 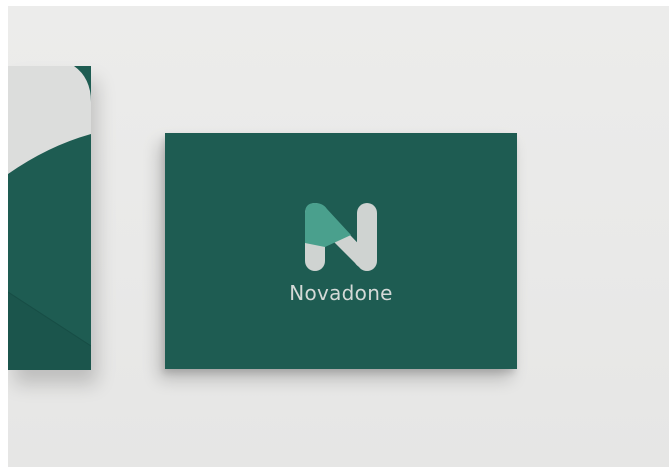 I want to click on back-card, so click(x=49, y=218).